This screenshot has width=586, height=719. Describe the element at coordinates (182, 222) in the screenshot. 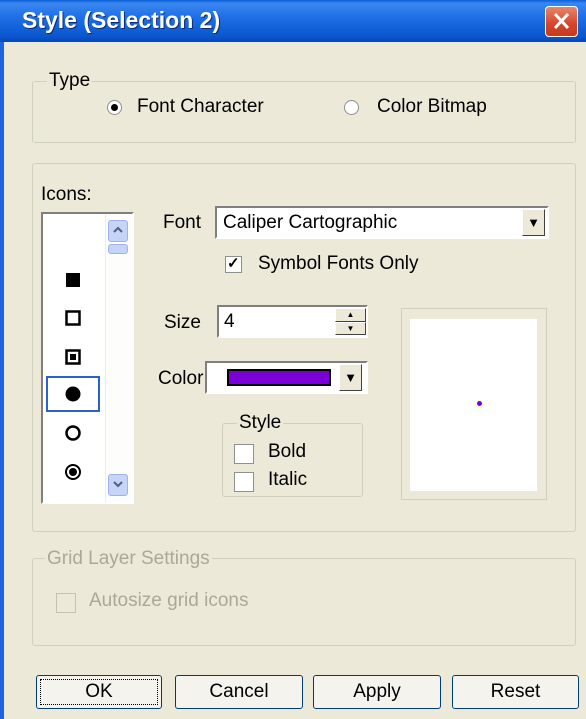

I see `font-label: Font` at that location.